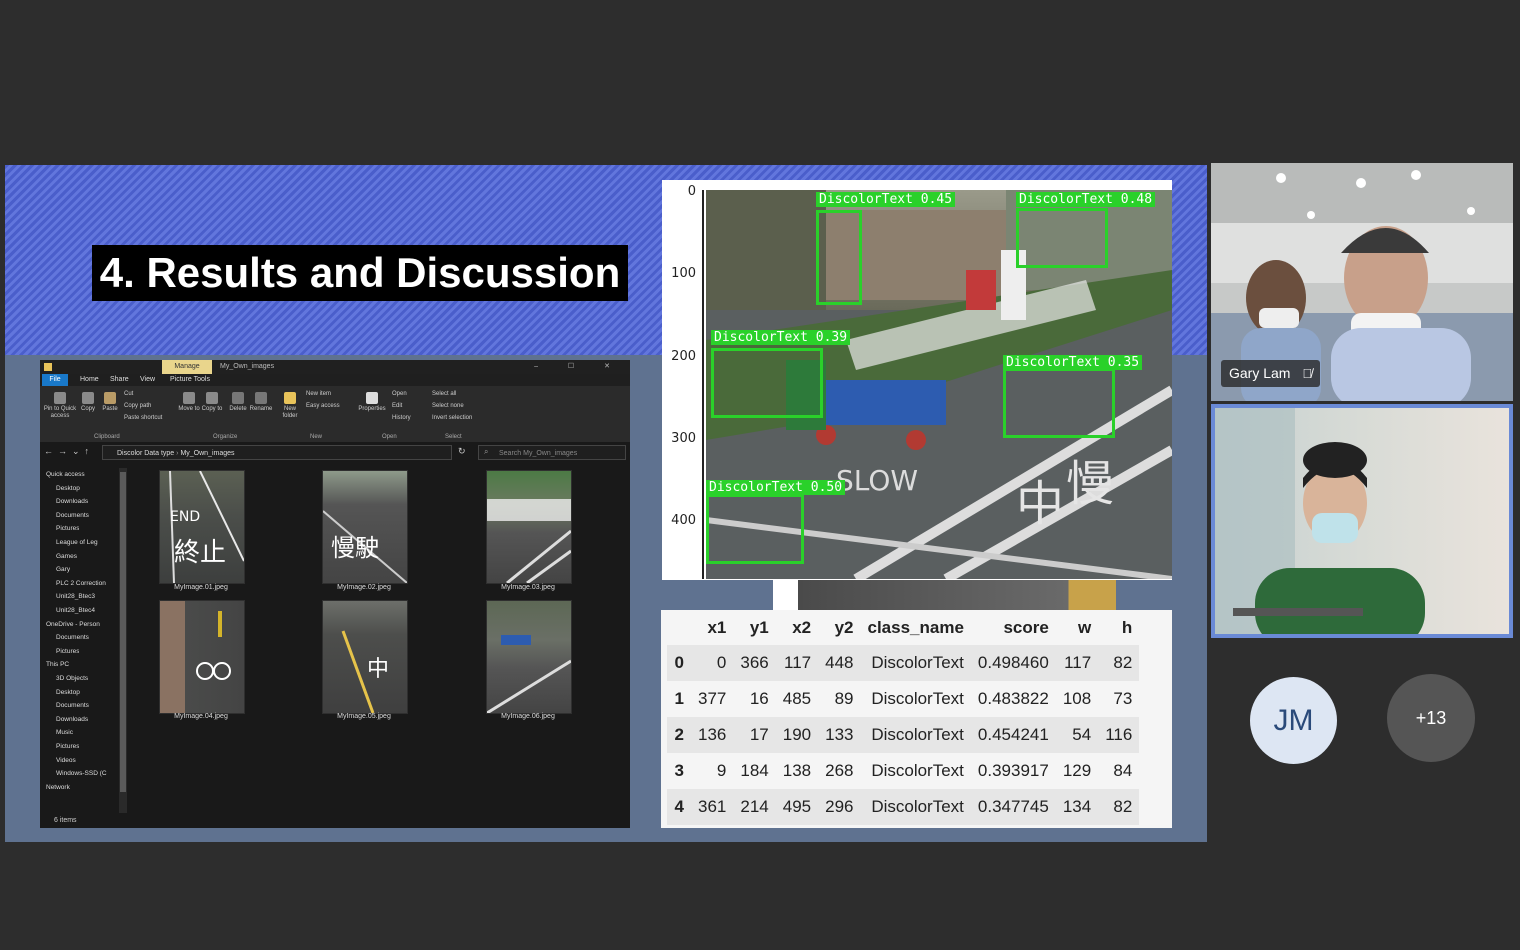 This screenshot has height=950, width=1520. What do you see at coordinates (261, 402) in the screenshot?
I see `rename-button: Rename` at bounding box center [261, 402].